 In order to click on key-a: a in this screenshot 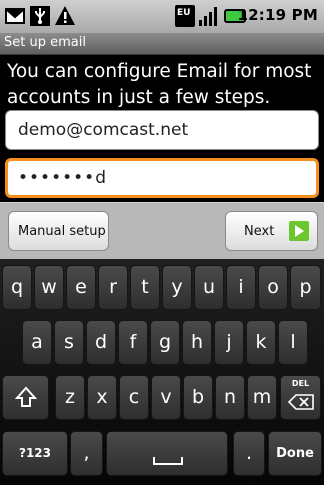, I will do `click(37, 342)`.